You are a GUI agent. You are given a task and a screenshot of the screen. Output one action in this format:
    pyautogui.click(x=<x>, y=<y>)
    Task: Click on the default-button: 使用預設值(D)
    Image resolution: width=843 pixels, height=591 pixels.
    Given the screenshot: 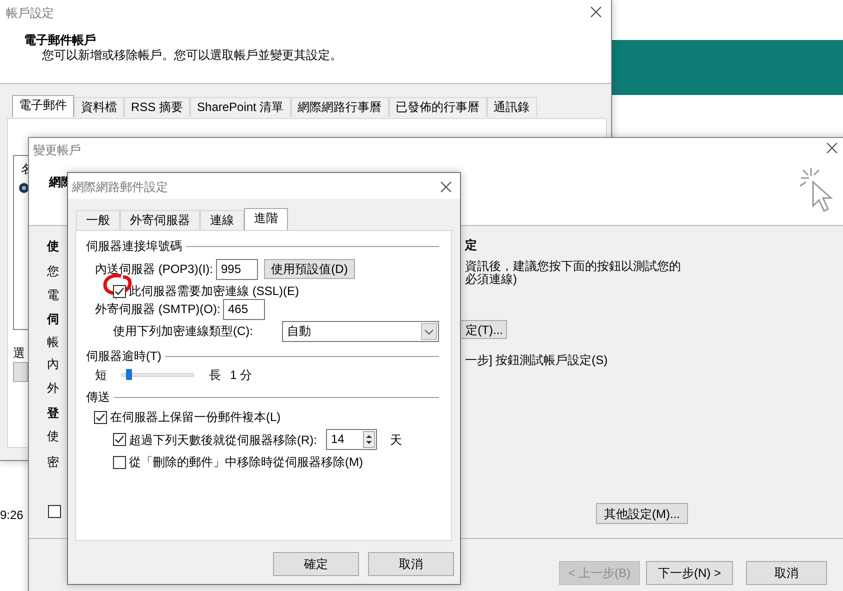 What is the action you would take?
    pyautogui.click(x=309, y=269)
    